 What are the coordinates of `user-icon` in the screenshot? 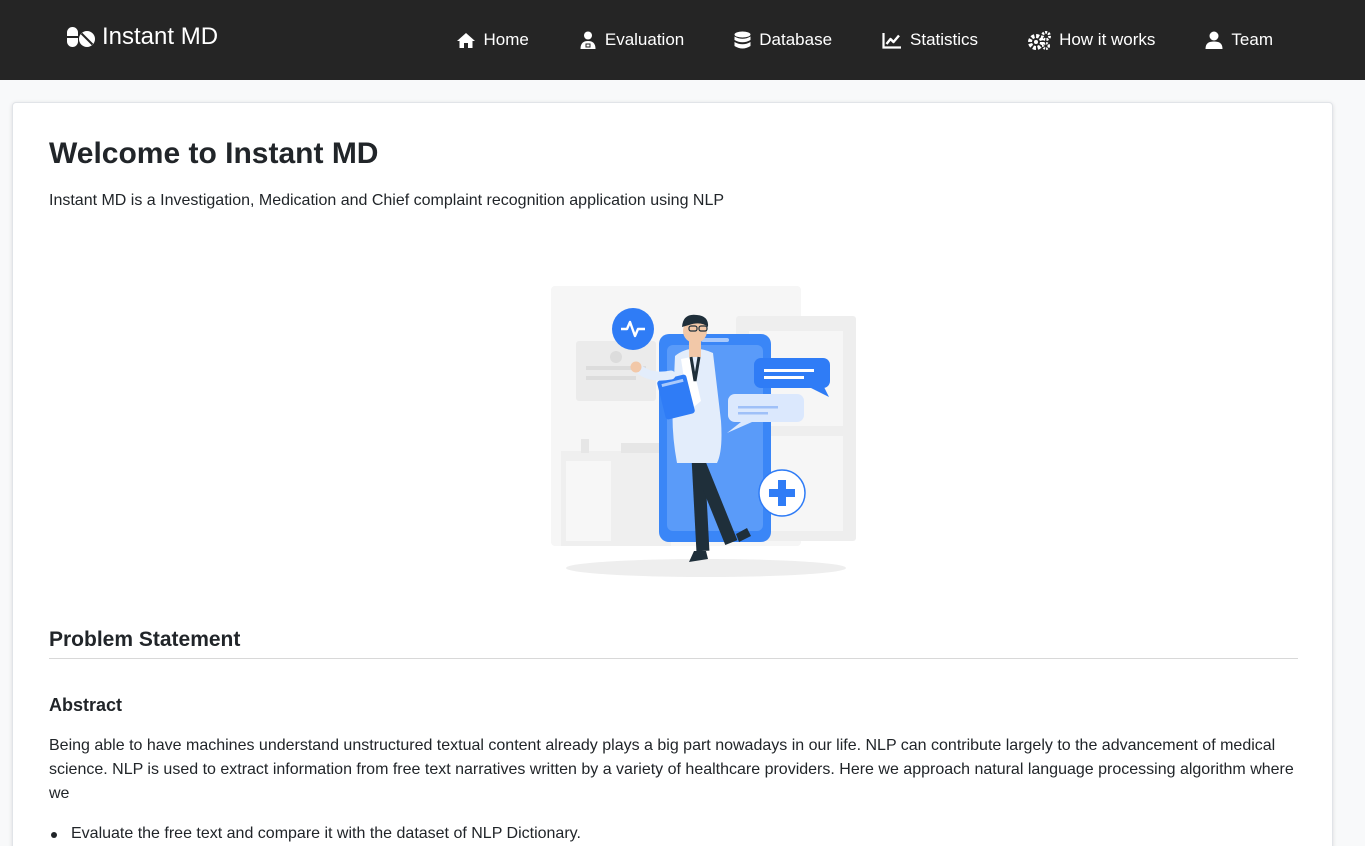 It's located at (1214, 40).